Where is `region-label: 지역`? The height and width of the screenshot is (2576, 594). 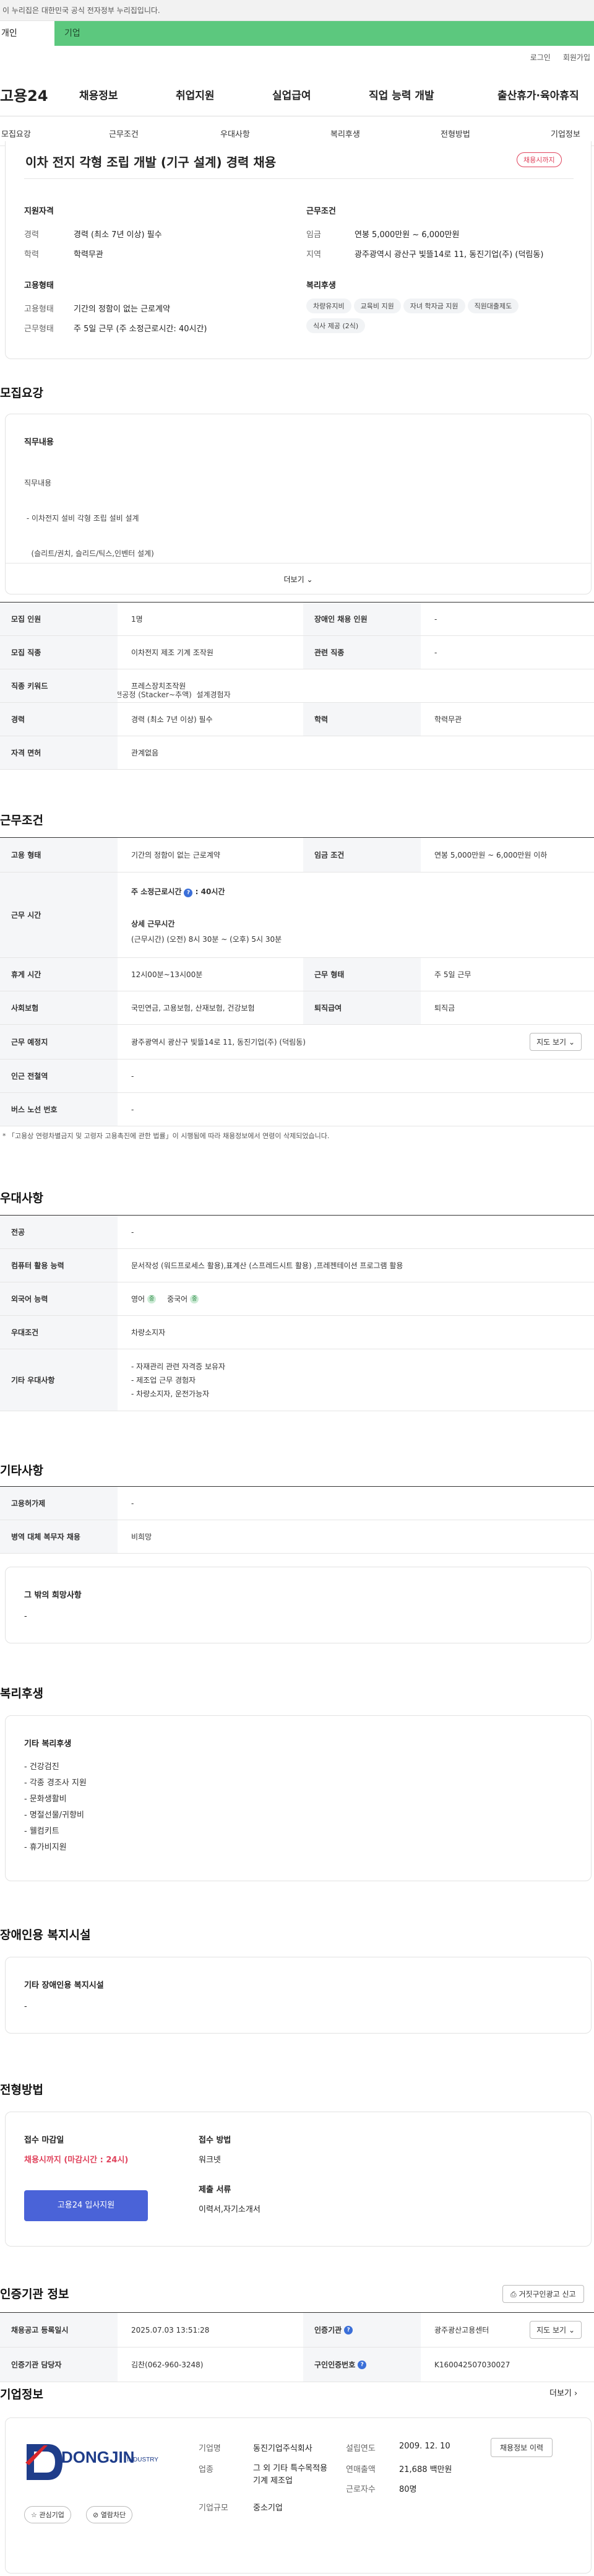 region-label: 지역 is located at coordinates (313, 254).